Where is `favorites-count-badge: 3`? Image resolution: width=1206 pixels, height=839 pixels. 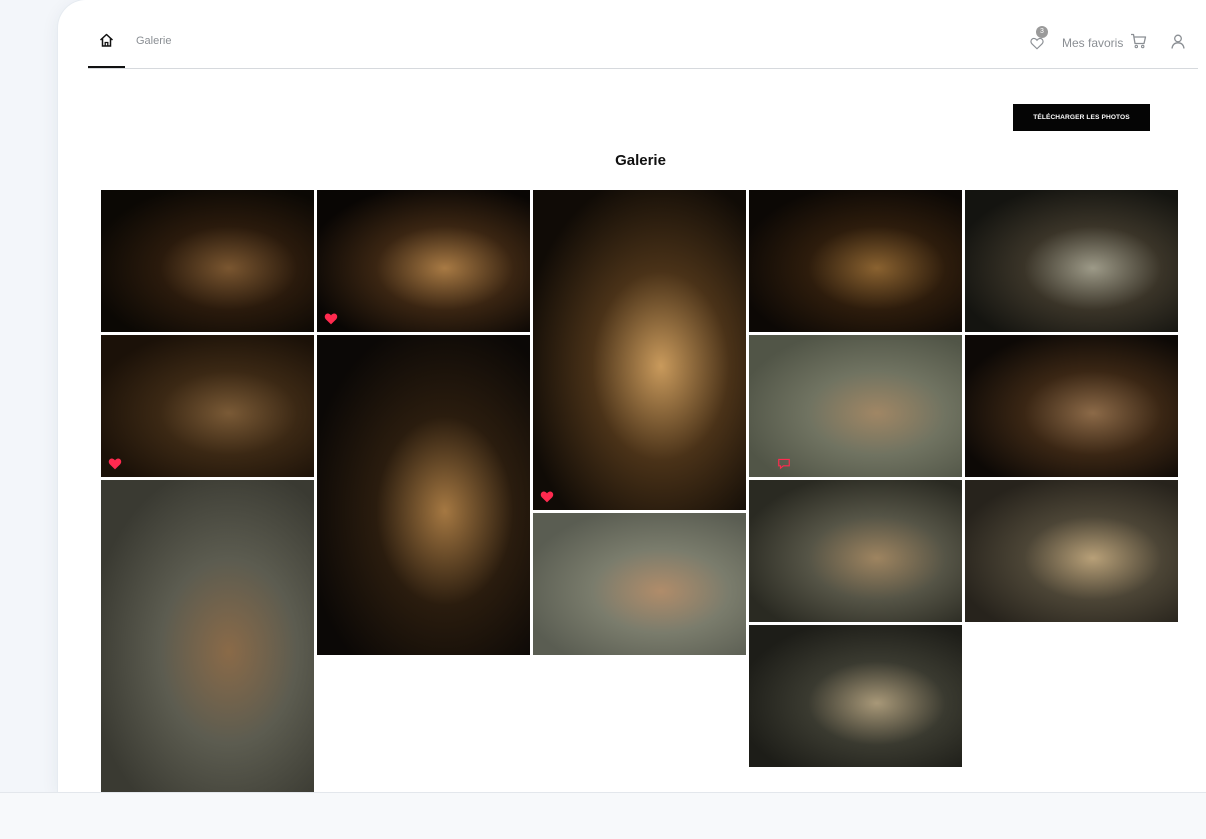 favorites-count-badge: 3 is located at coordinates (1042, 32).